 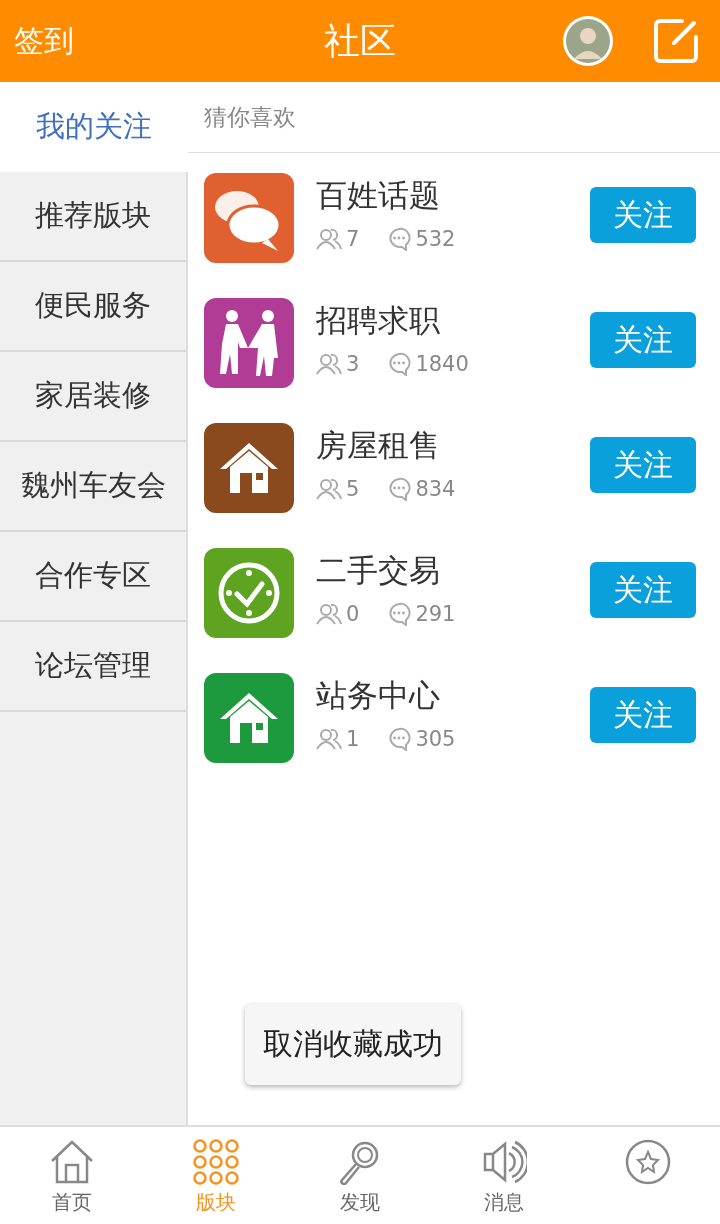 I want to click on page-title: 社区, so click(x=360, y=40).